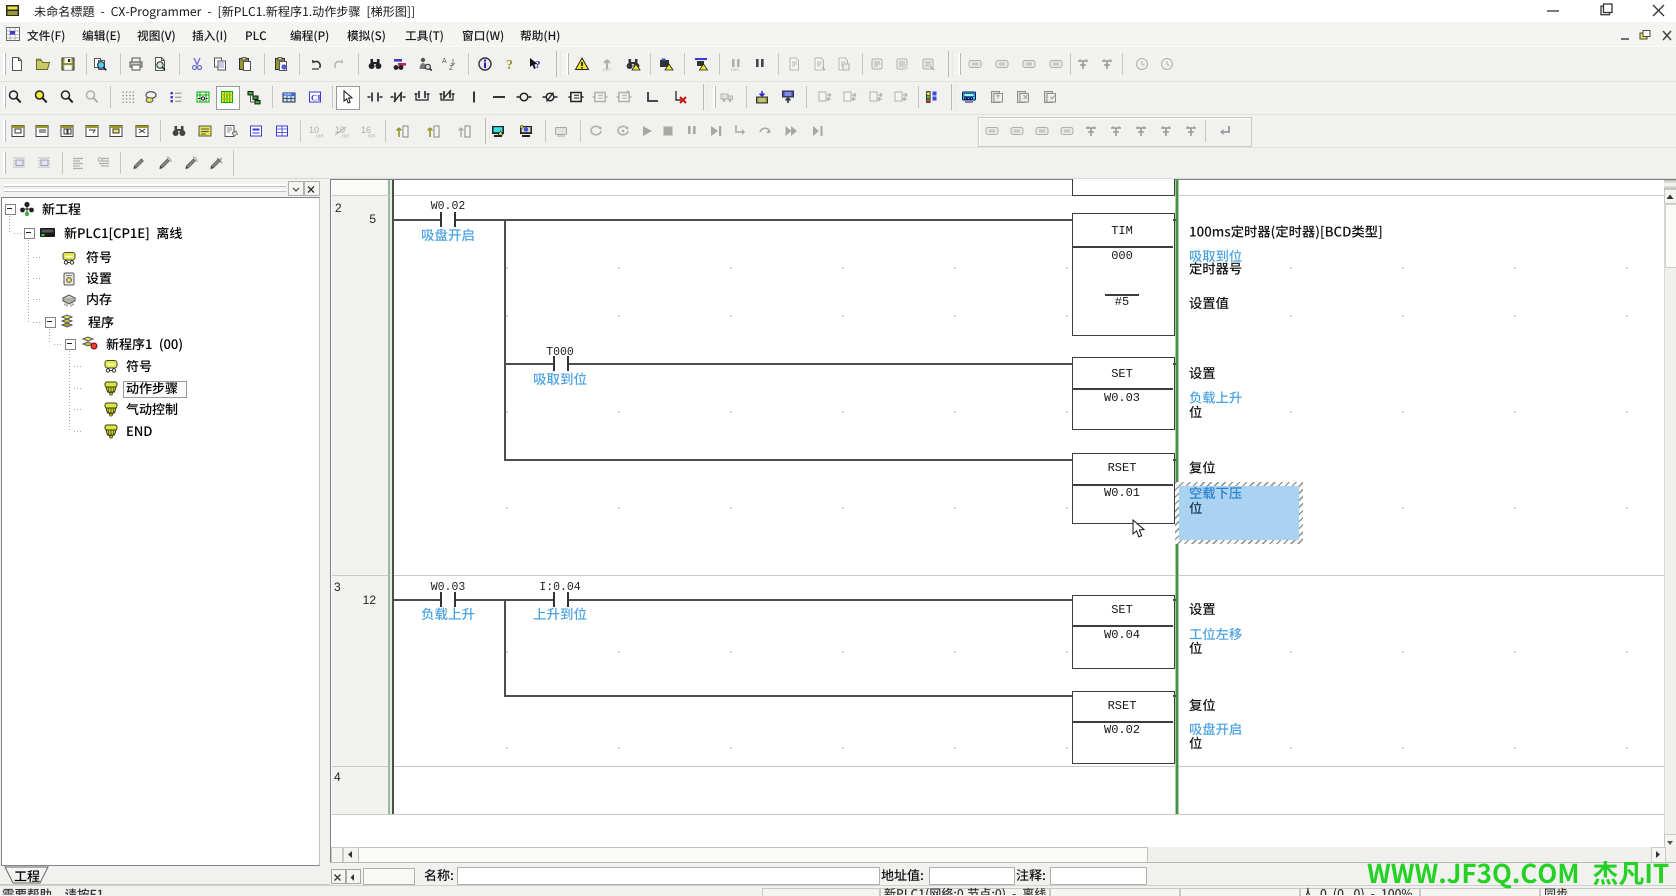 This screenshot has width=1676, height=896. Describe the element at coordinates (316, 98) in the screenshot. I see `svg-text: CI` at that location.